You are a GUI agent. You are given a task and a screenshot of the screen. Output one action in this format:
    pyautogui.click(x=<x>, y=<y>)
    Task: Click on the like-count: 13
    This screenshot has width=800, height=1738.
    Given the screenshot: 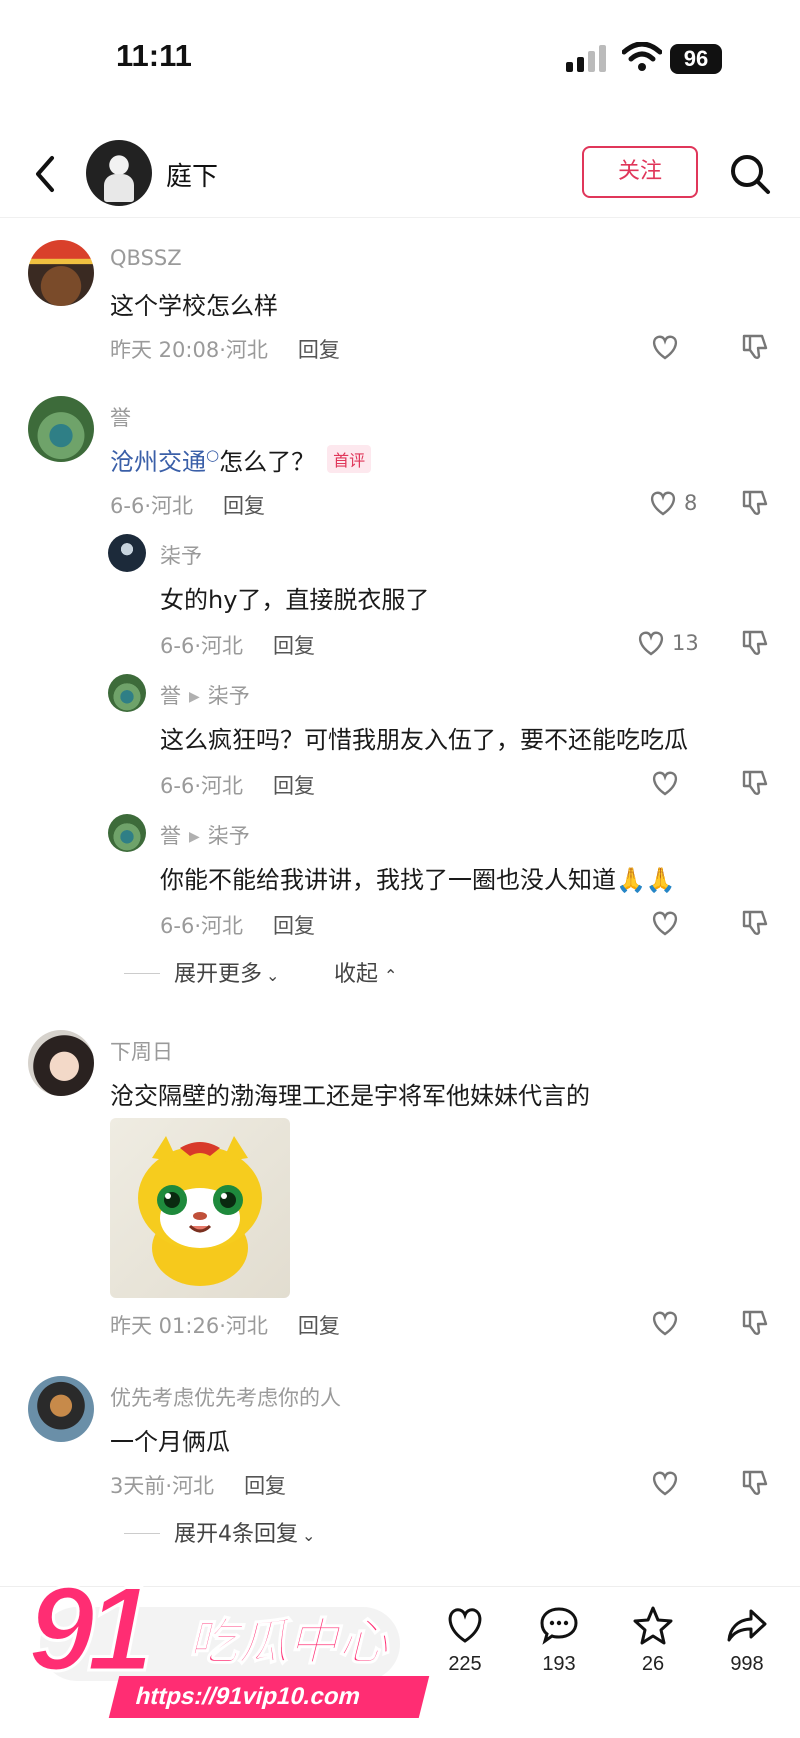 What is the action you would take?
    pyautogui.click(x=685, y=643)
    